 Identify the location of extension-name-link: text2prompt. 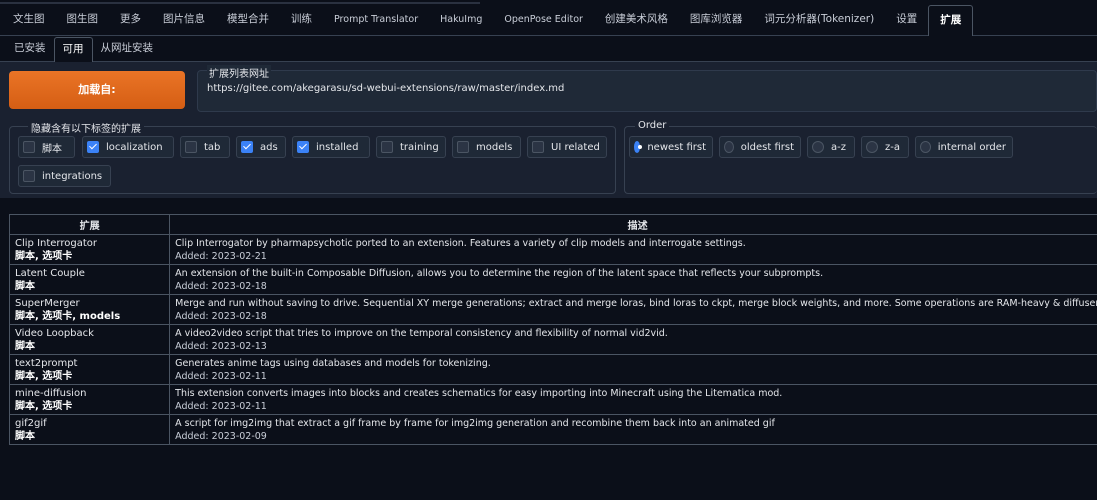
(90, 363).